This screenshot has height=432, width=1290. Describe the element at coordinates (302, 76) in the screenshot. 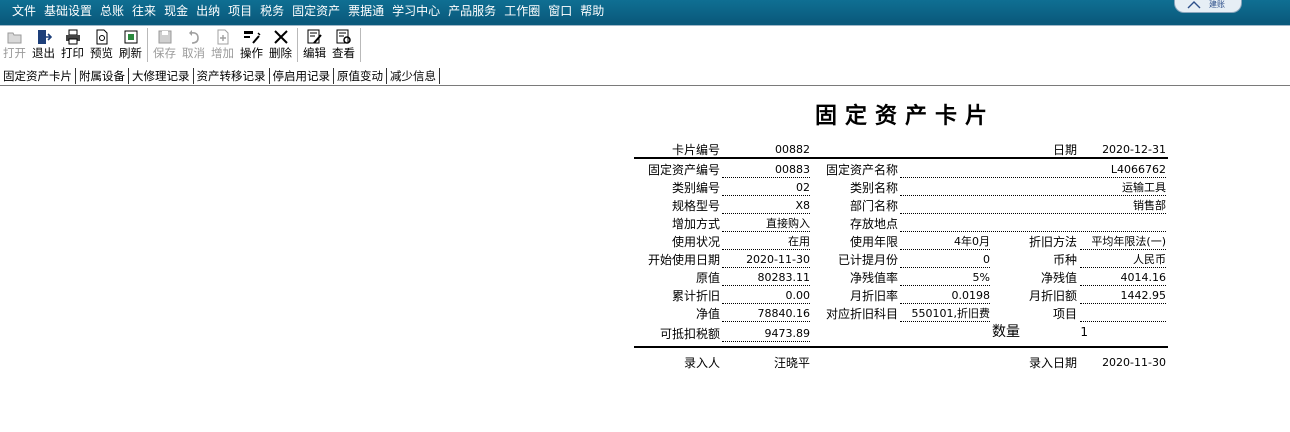

I see `tab-suspend-record: 停启用记录` at that location.